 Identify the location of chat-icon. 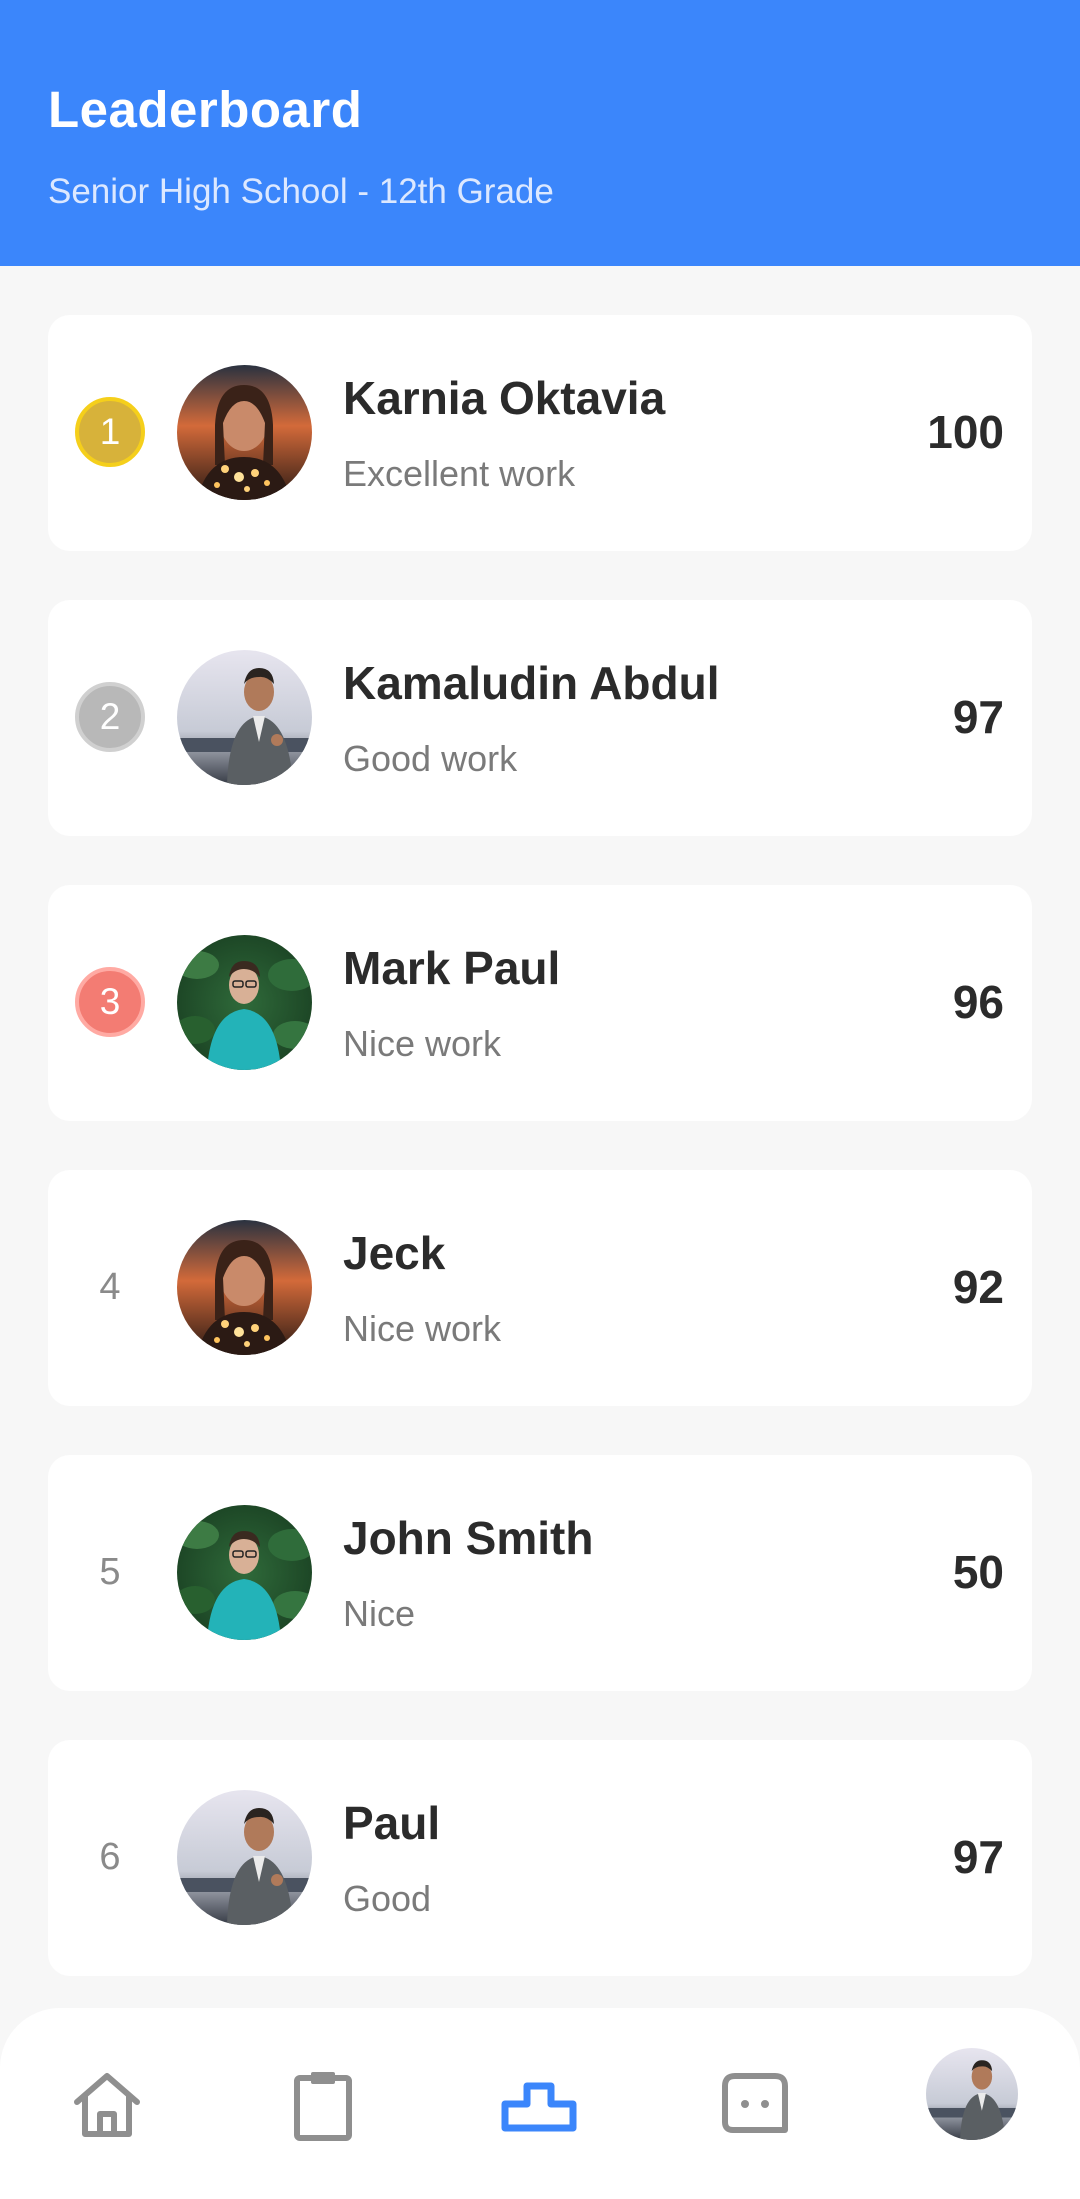
(755, 2103).